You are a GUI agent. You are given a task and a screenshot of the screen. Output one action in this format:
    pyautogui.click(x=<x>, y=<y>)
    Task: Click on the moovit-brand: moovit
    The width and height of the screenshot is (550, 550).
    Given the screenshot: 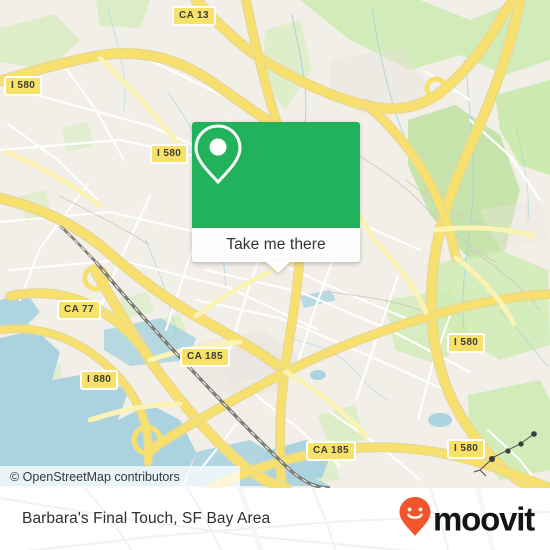 What is the action you would take?
    pyautogui.click(x=466, y=519)
    